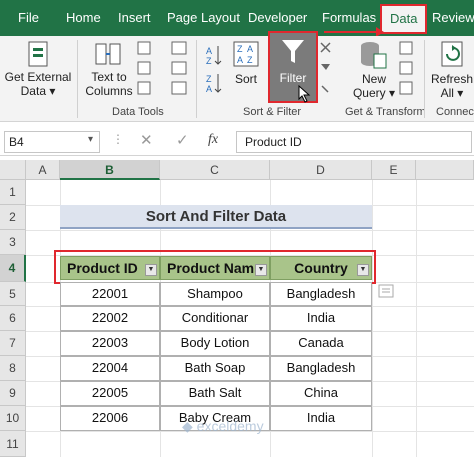 This screenshot has height=457, width=474. Describe the element at coordinates (215, 318) in the screenshot. I see `table-cell: Conditionar` at that location.